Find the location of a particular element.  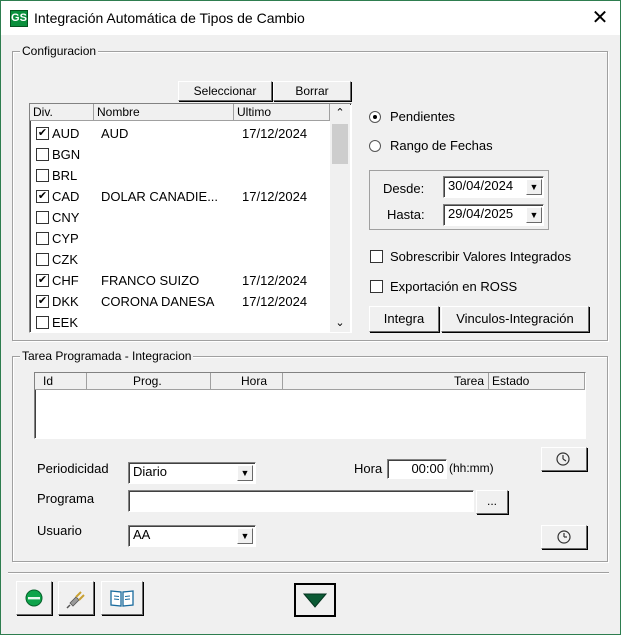

sobrescribir-label: Sobrescribir Valores Integrados is located at coordinates (480, 256).